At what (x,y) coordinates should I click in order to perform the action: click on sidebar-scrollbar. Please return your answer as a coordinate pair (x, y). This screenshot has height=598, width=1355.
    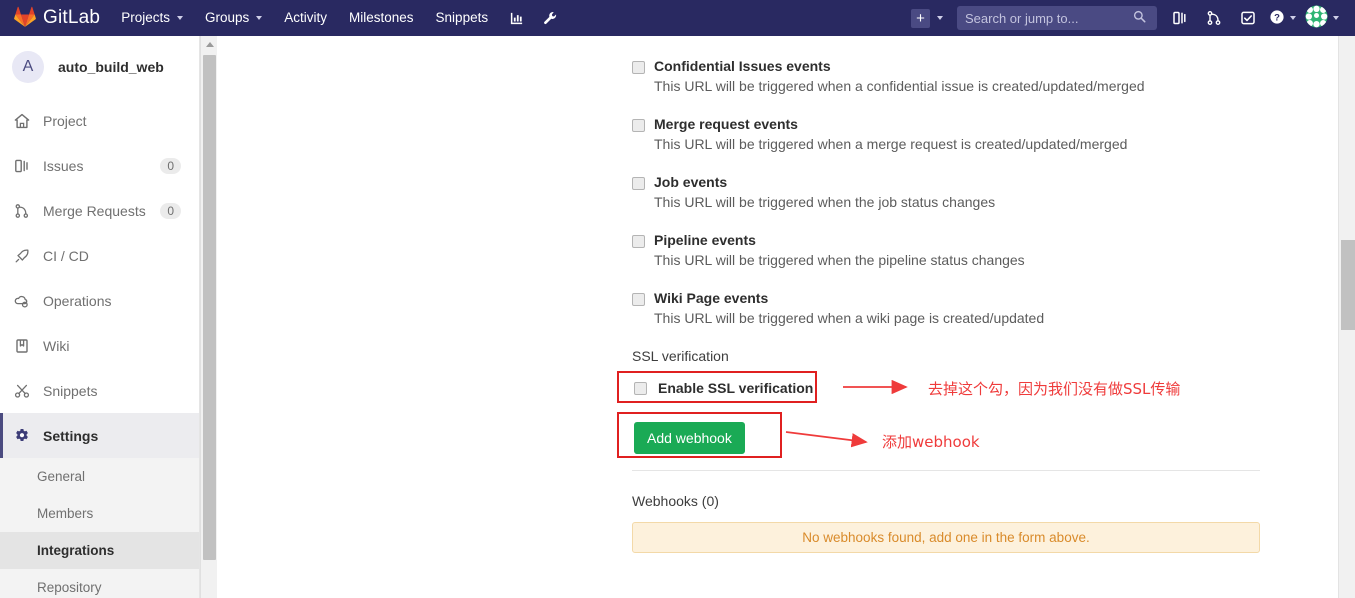
    Looking at the image, I should click on (208, 317).